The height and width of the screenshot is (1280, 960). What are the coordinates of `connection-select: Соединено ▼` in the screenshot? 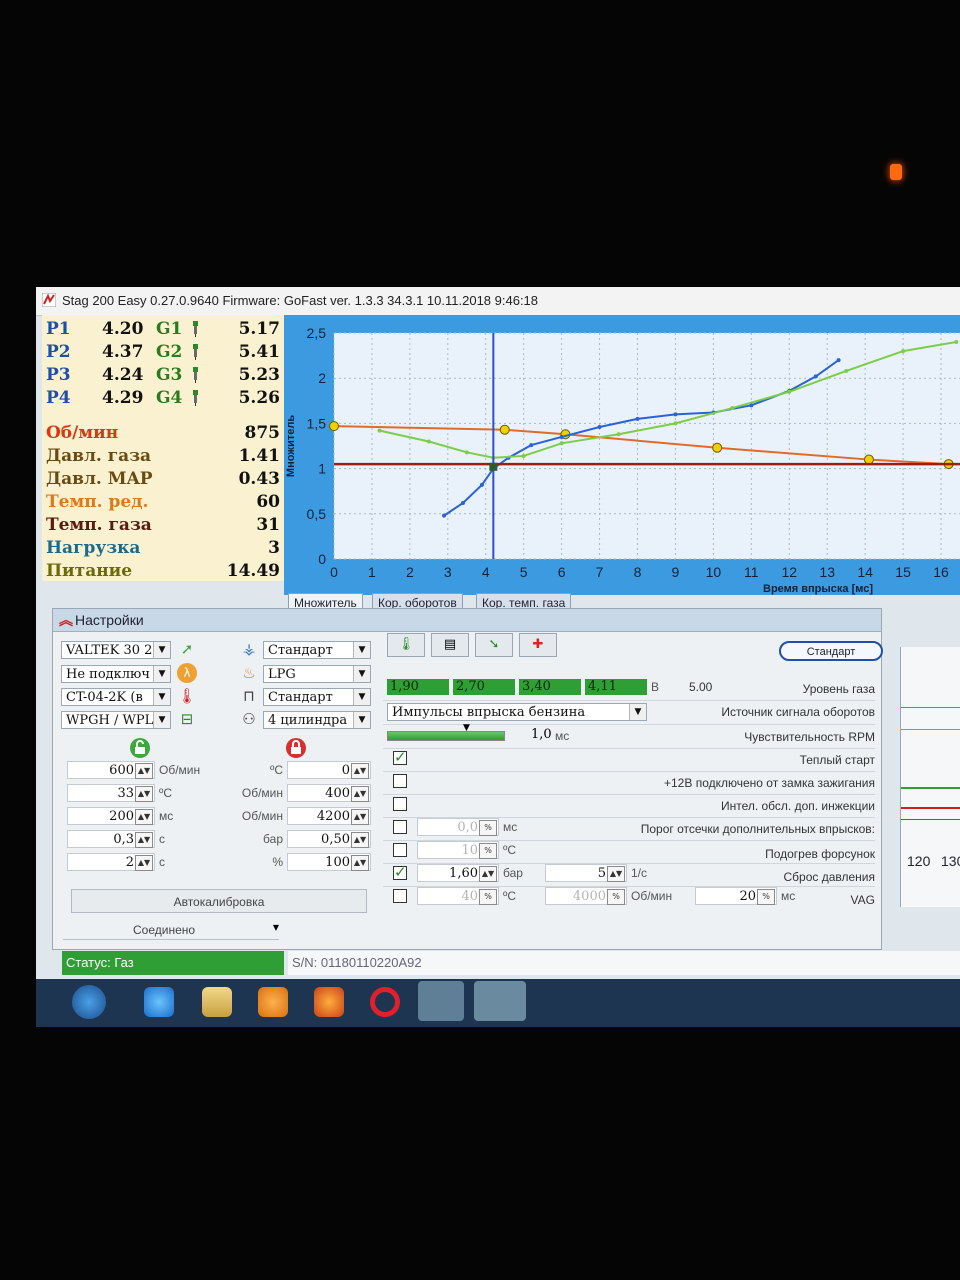 It's located at (171, 931).